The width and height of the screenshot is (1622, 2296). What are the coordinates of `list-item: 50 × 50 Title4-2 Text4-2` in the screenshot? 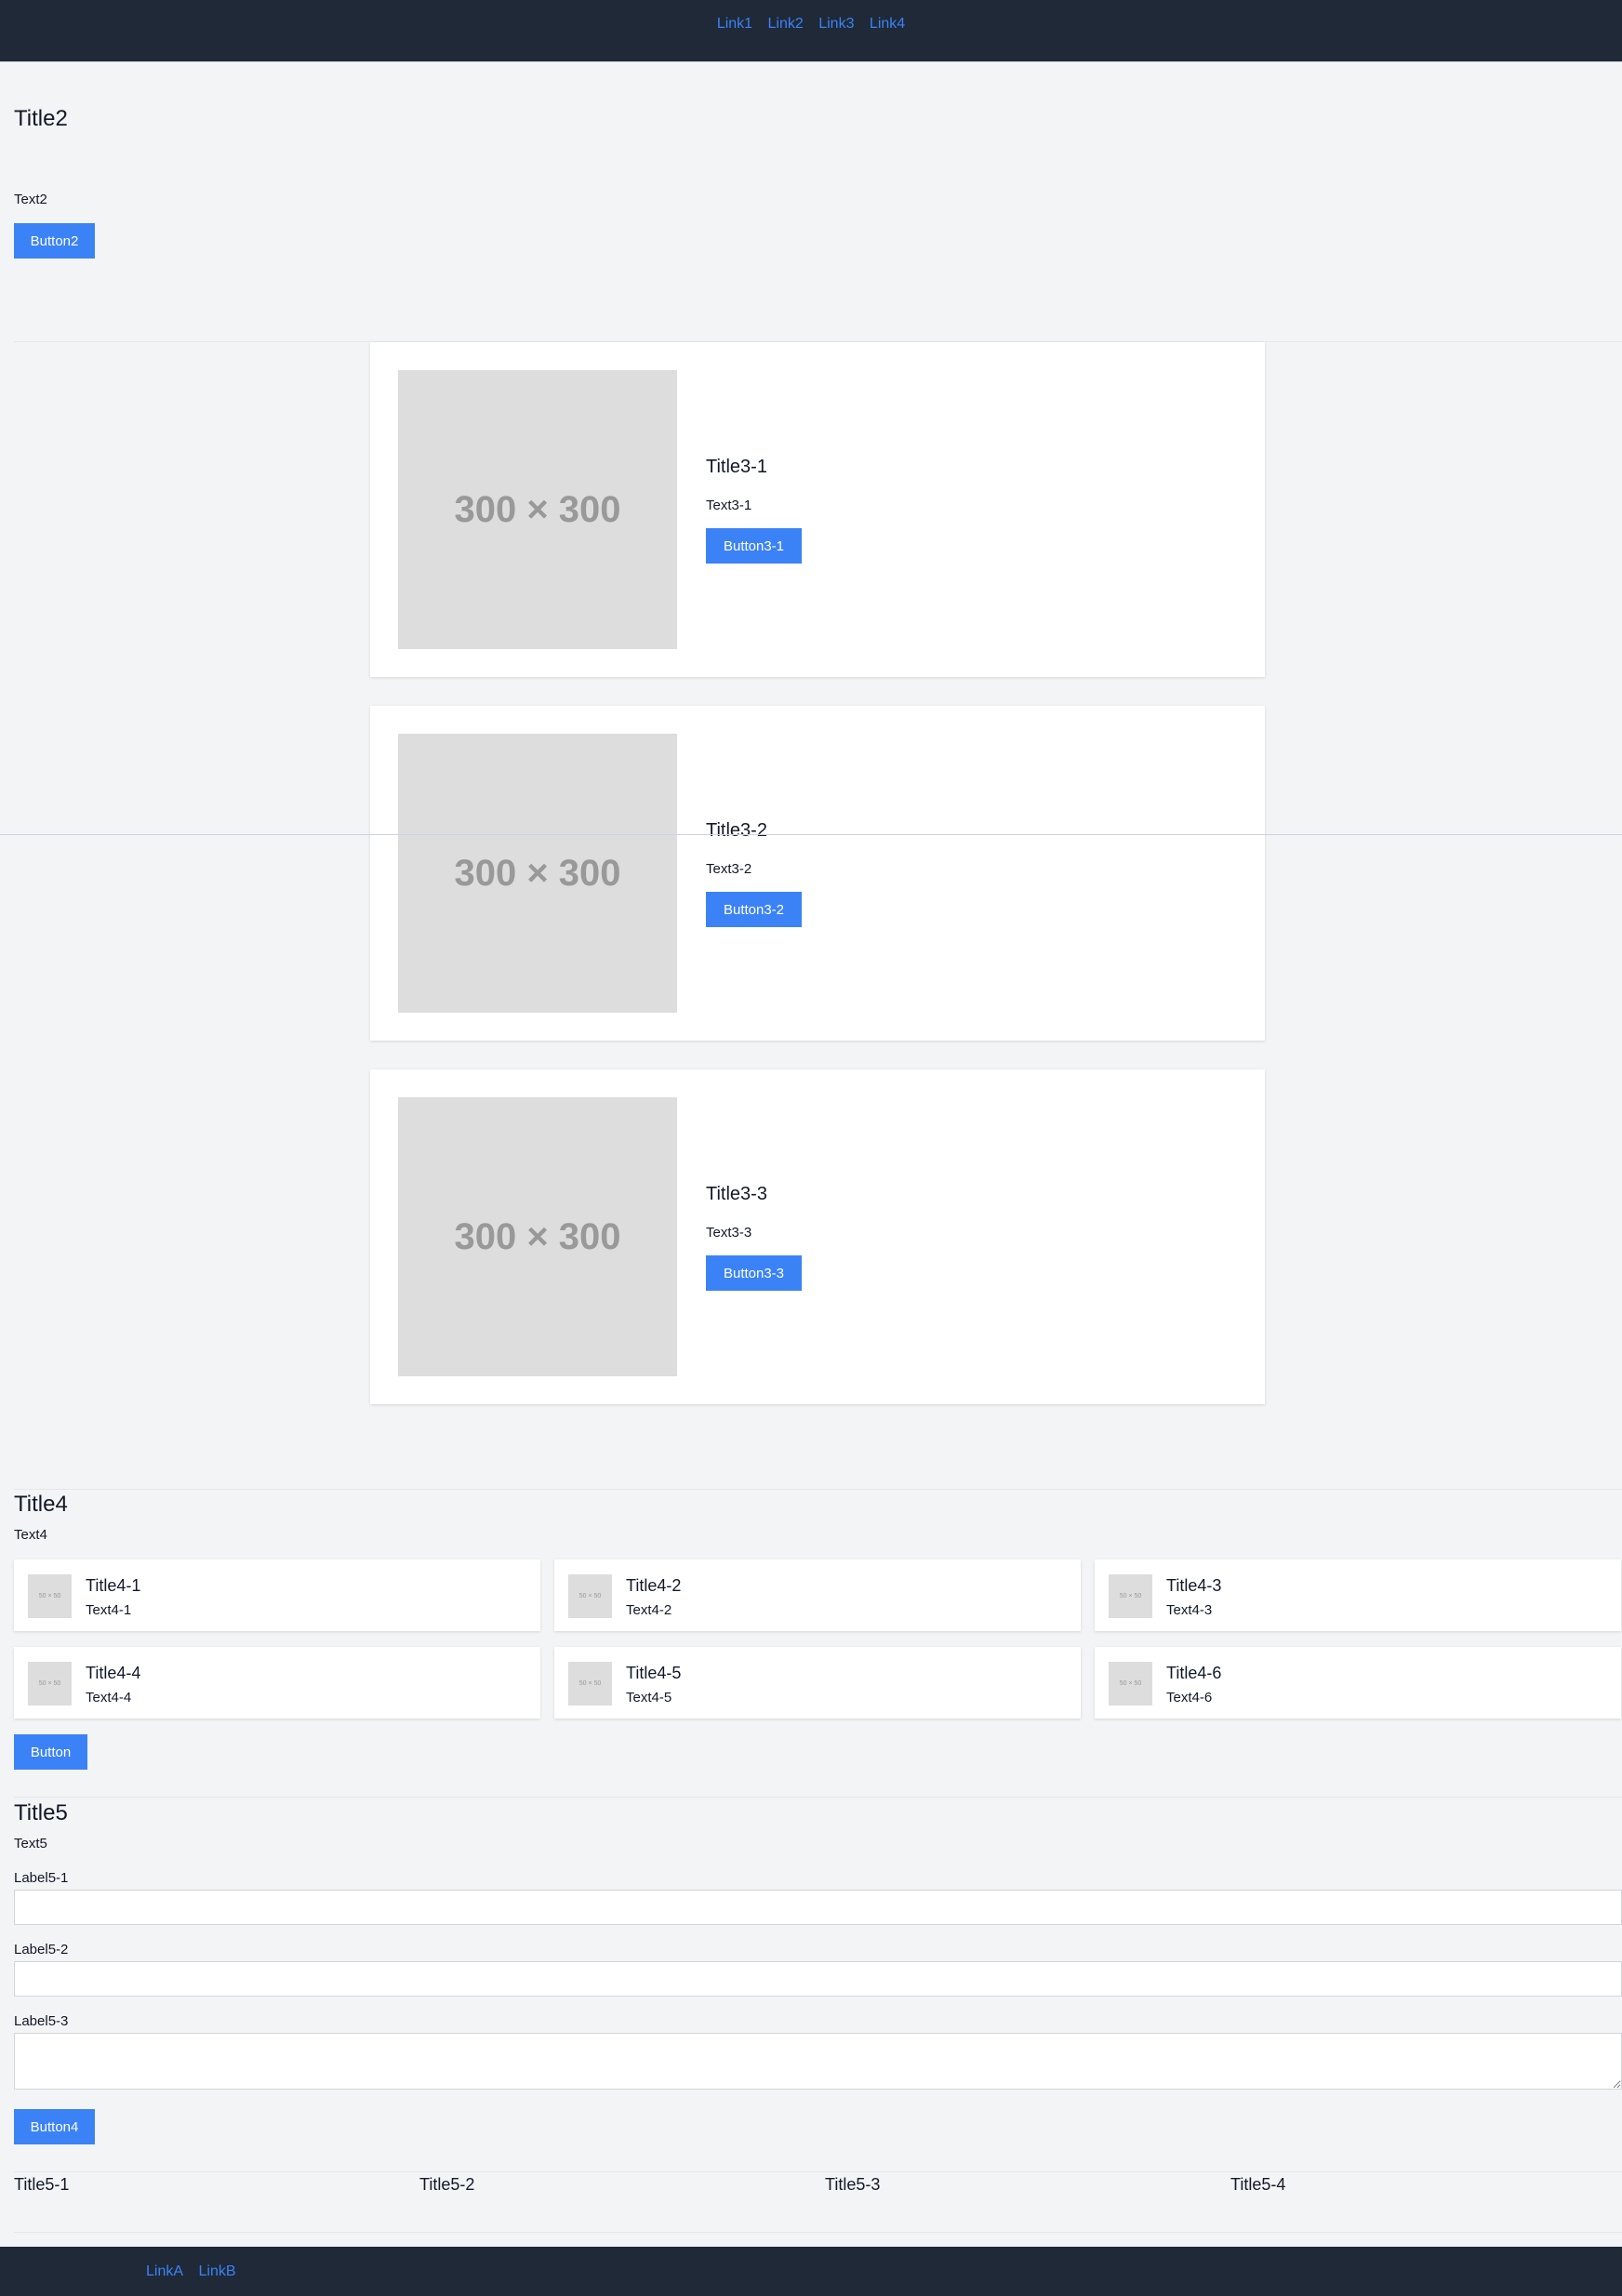 It's located at (817, 1595).